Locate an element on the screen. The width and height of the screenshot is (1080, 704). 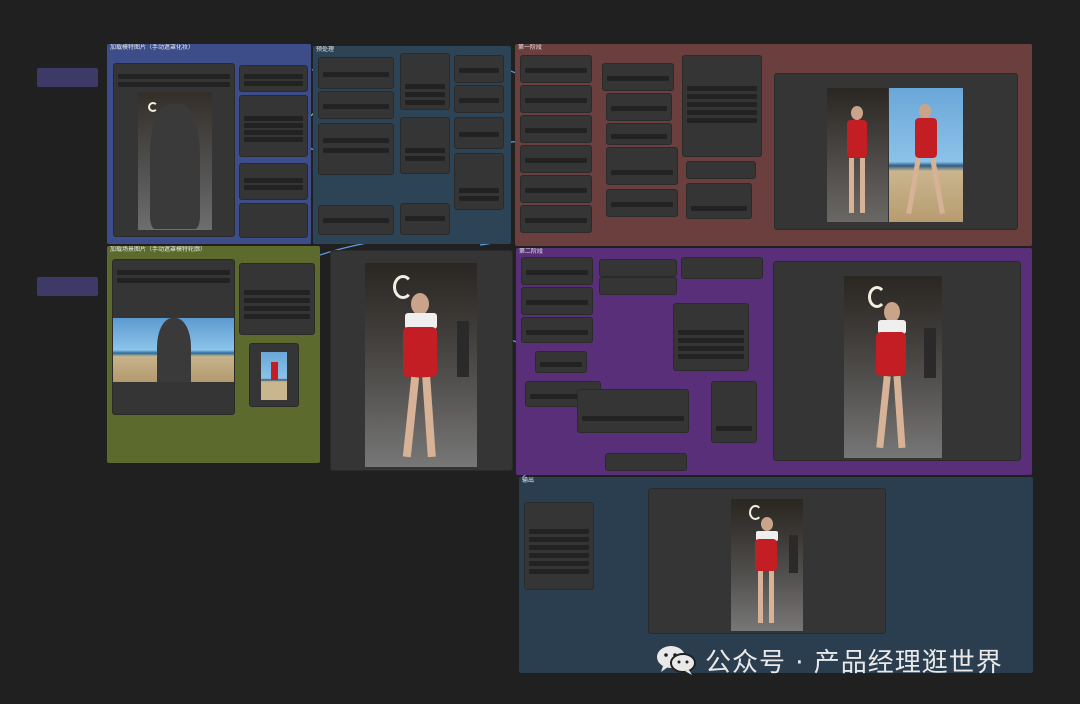
group-load-model: 加载模特图片（手动遮罩化妆） is located at coordinates (209, 144).